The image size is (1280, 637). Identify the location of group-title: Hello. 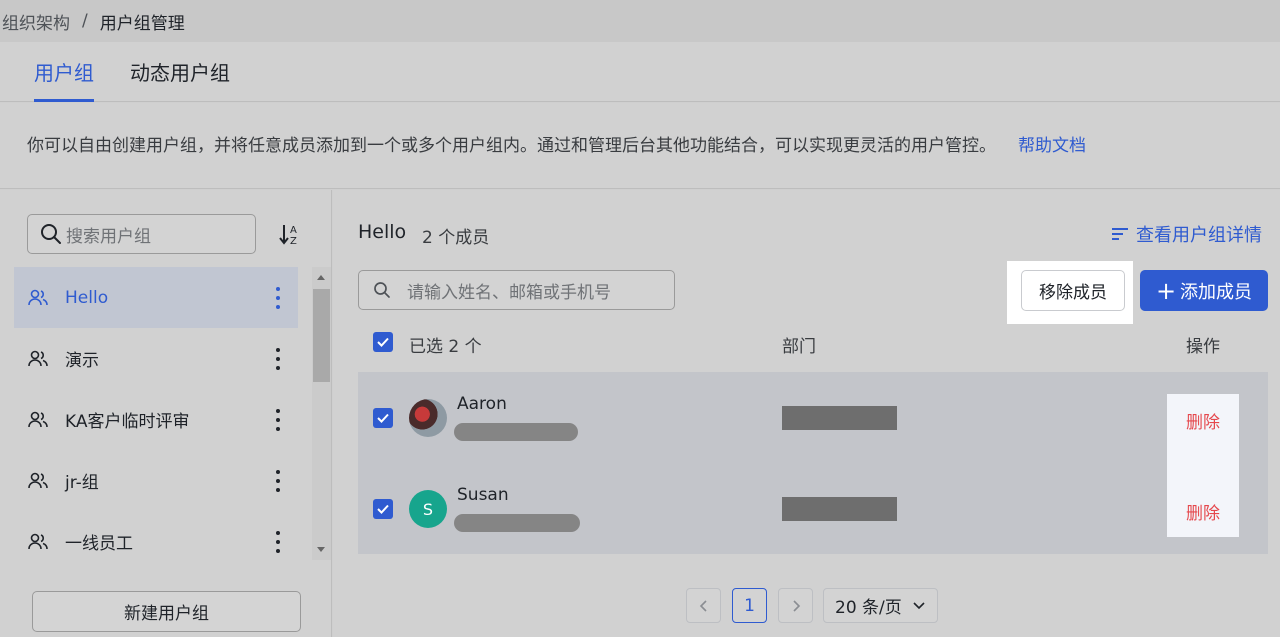
(382, 232).